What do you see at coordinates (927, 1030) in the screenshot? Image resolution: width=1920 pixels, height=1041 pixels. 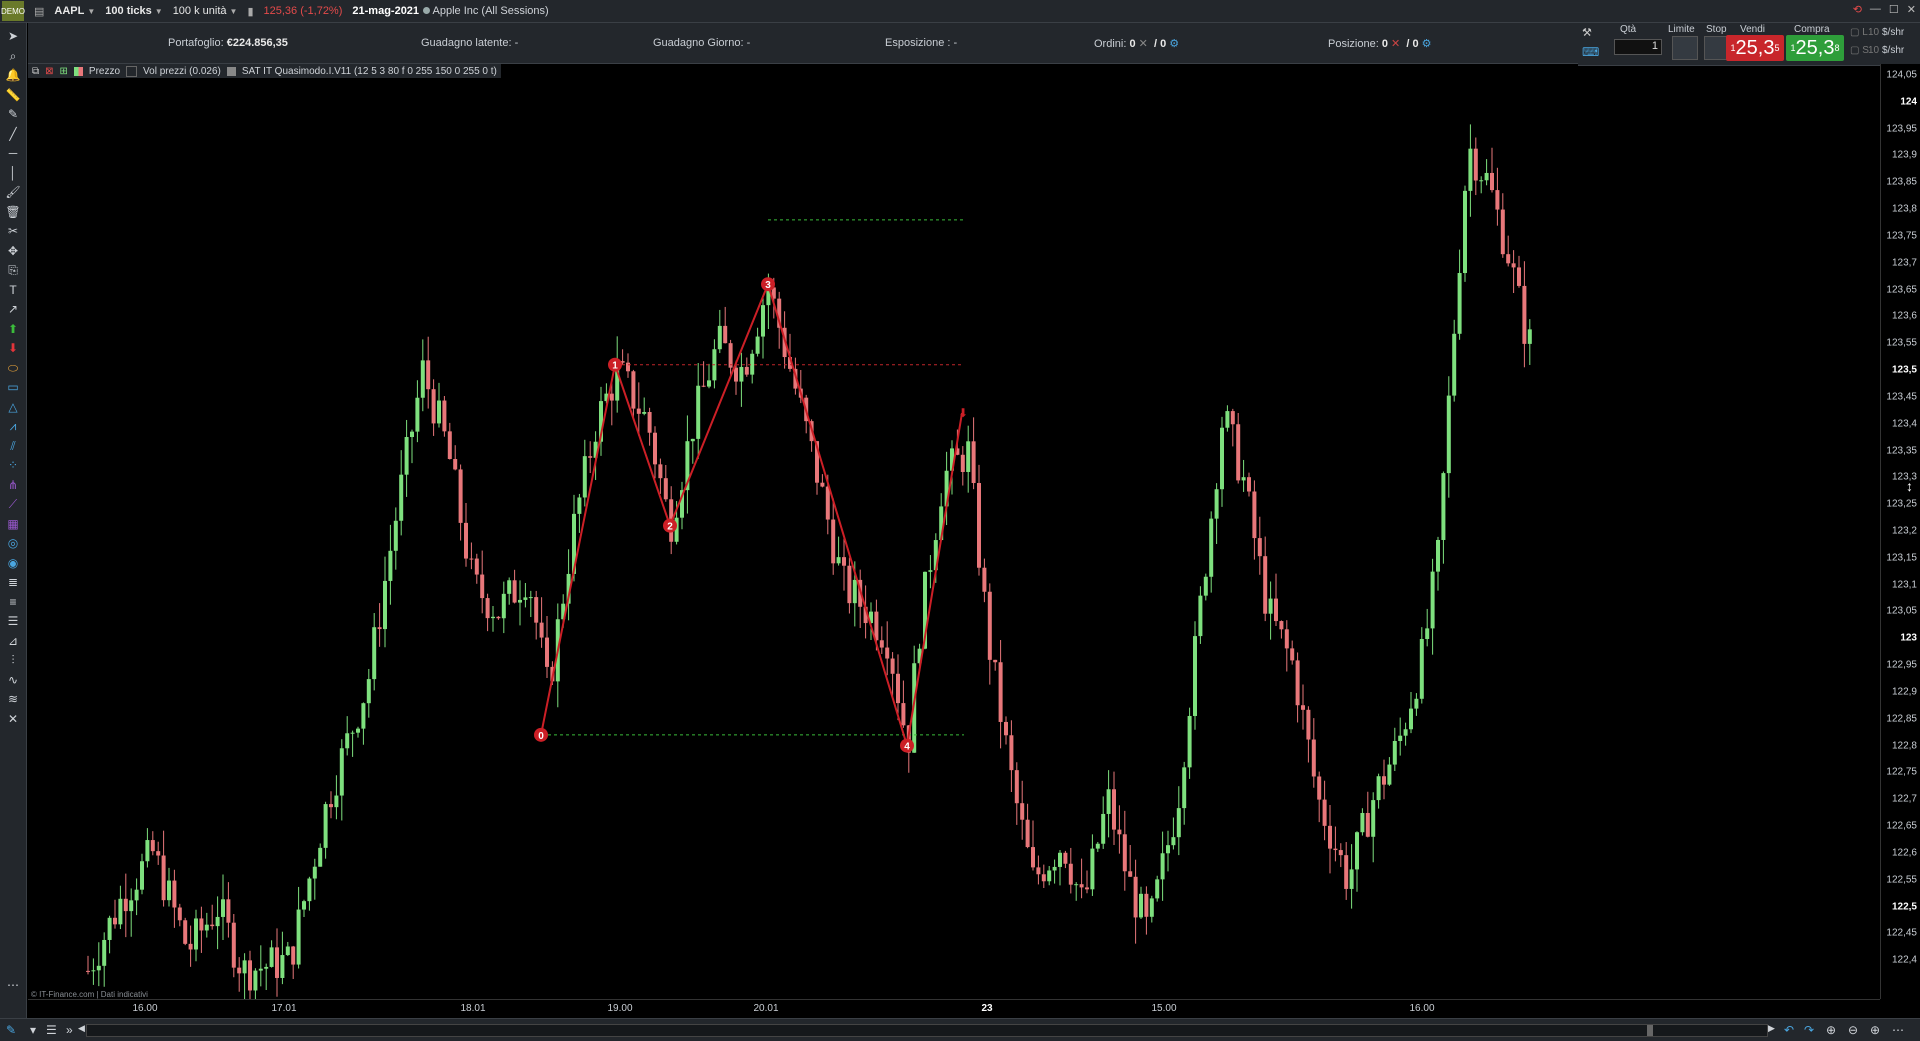 I see `chart-scrollbar` at bounding box center [927, 1030].